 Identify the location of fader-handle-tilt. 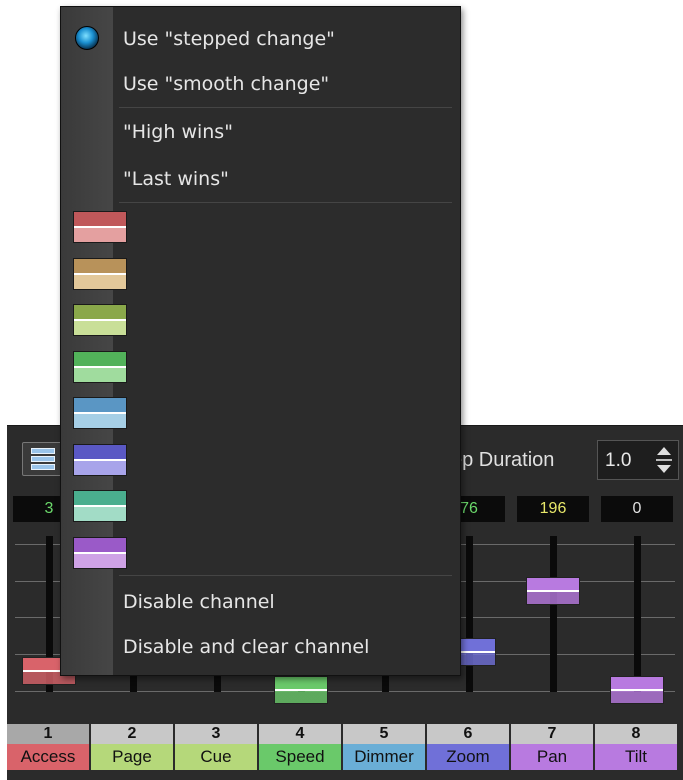
(637, 690).